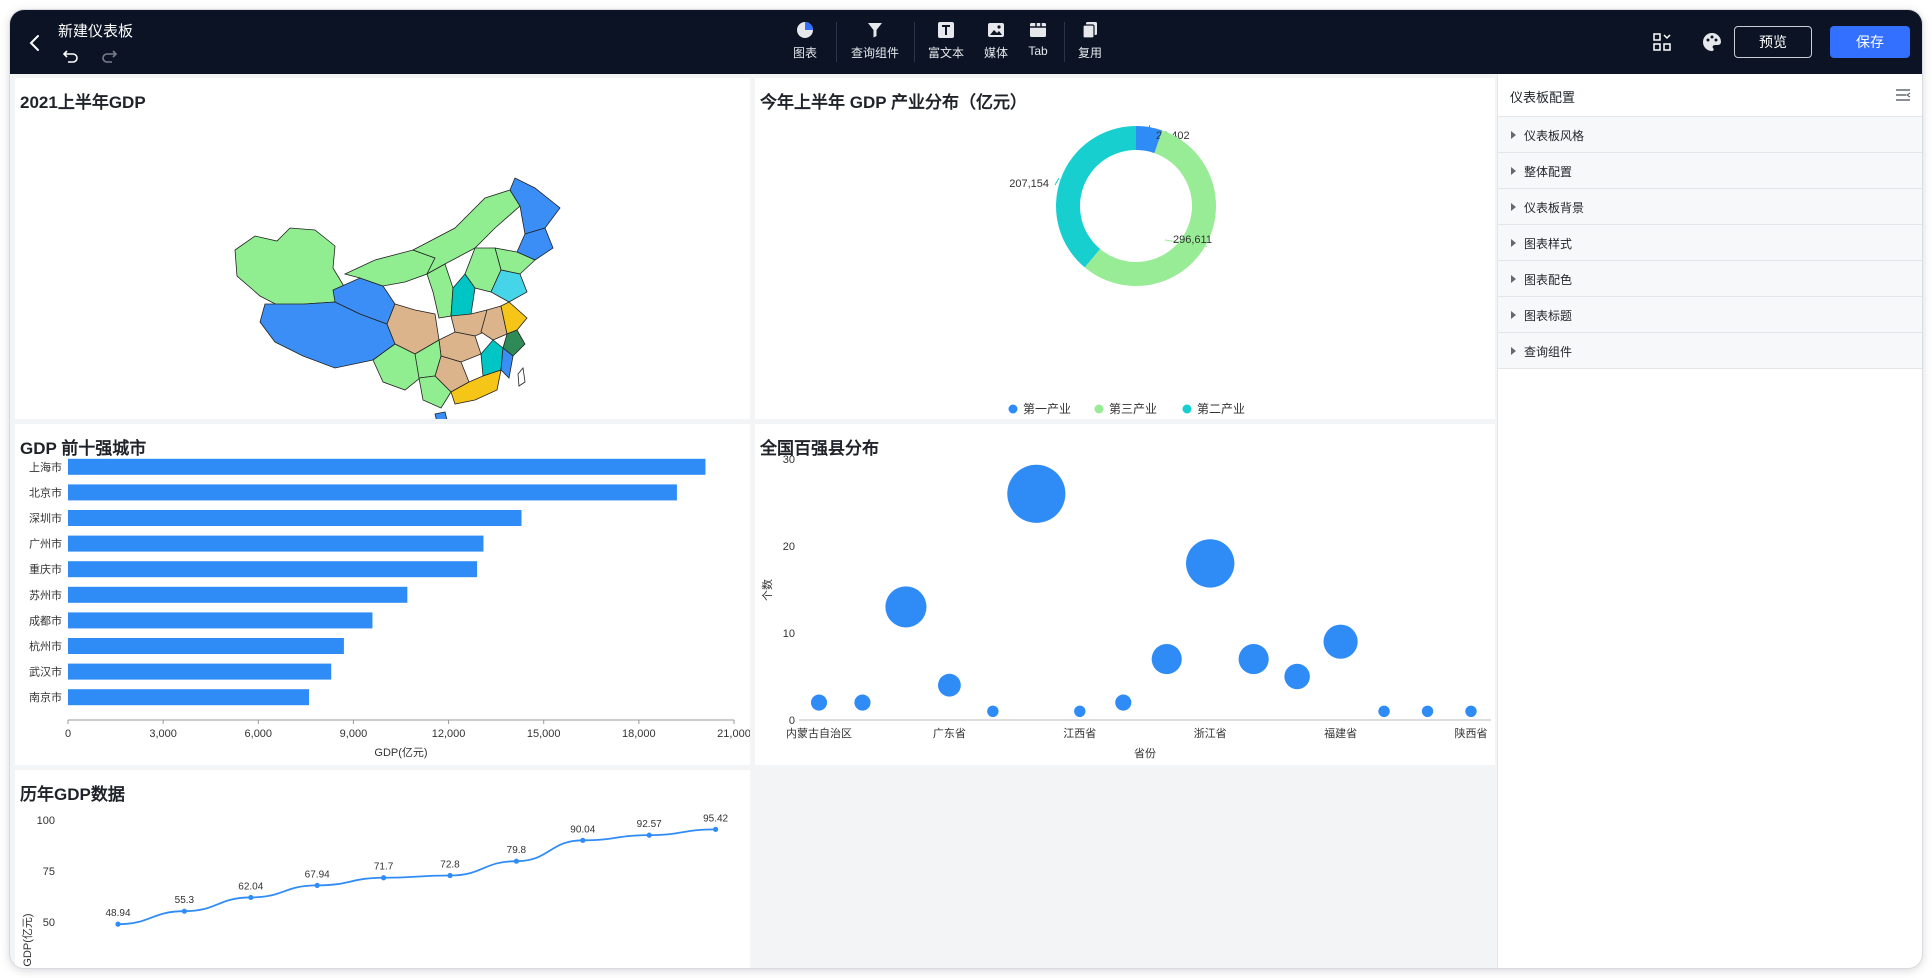 This screenshot has width=1932, height=978. I want to click on config-item-background: 仪表板背景, so click(1710, 207).